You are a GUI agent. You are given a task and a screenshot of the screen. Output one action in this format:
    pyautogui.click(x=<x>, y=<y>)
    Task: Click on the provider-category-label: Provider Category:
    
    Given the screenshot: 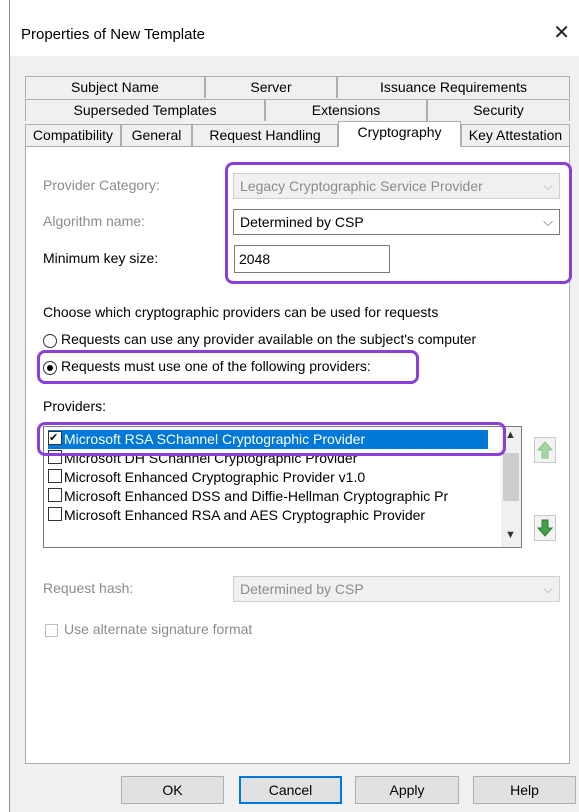 What is the action you would take?
    pyautogui.click(x=101, y=185)
    